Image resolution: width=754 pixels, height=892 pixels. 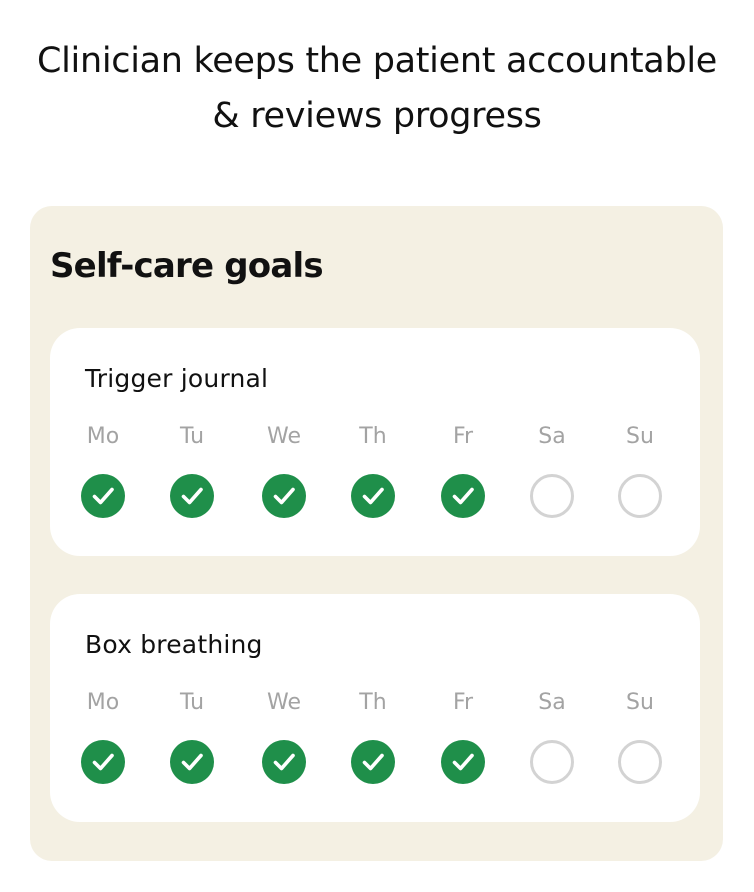 What do you see at coordinates (177, 378) in the screenshot?
I see `goal-name: Trigger journal` at bounding box center [177, 378].